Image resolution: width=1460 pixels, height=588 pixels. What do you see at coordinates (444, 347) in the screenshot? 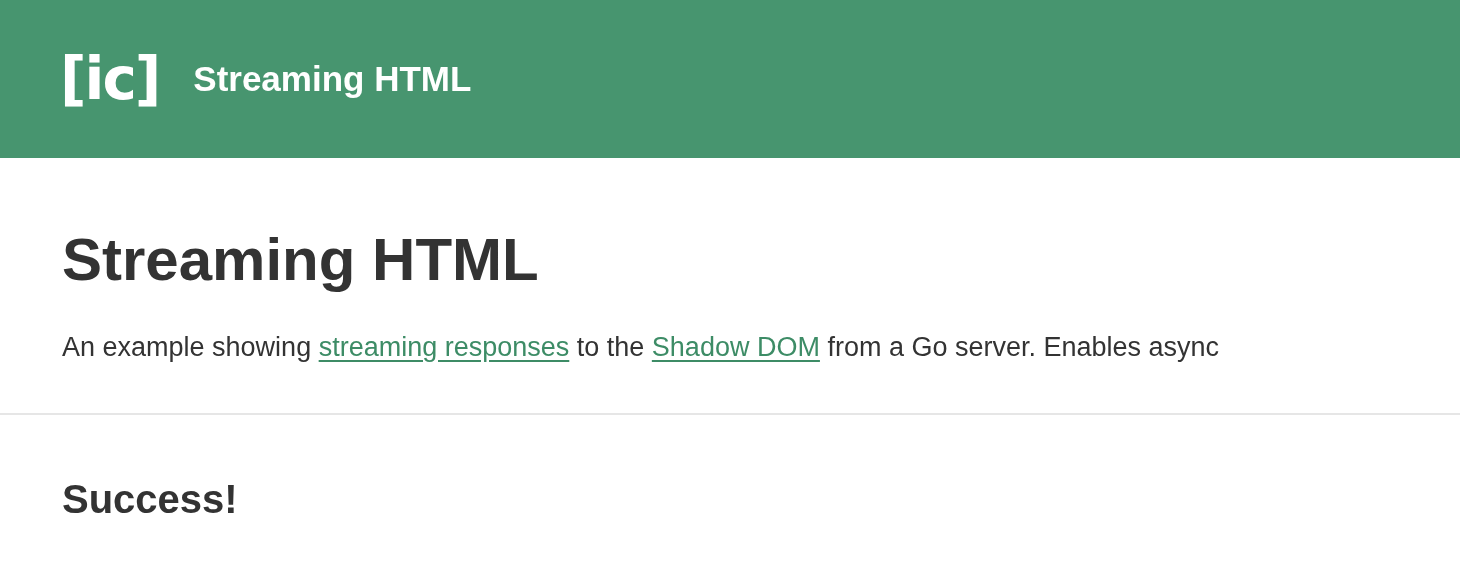
I see `text-link: streaming responses` at bounding box center [444, 347].